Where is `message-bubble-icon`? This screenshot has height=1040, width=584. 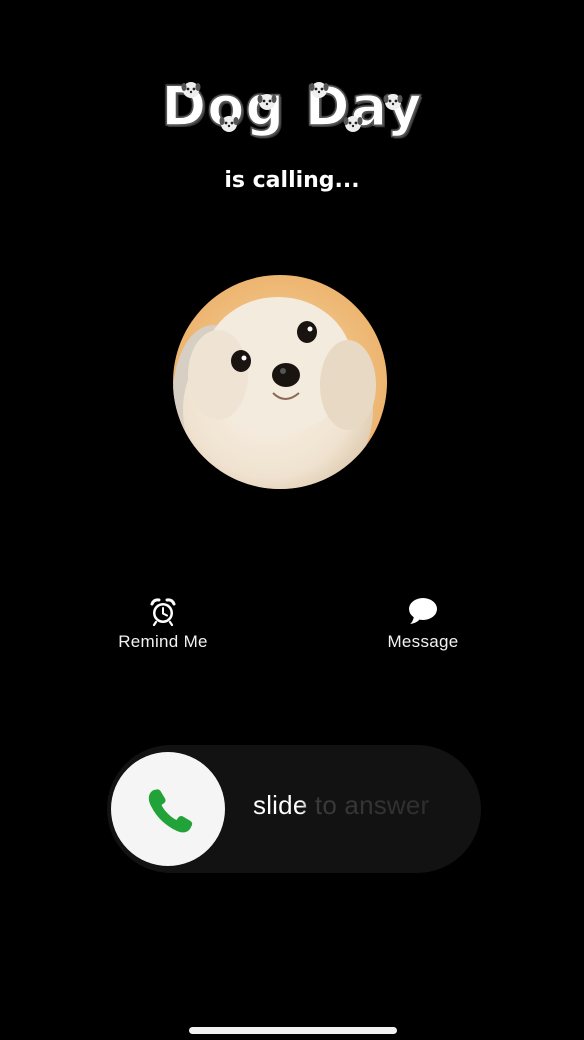 message-bubble-icon is located at coordinates (423, 611).